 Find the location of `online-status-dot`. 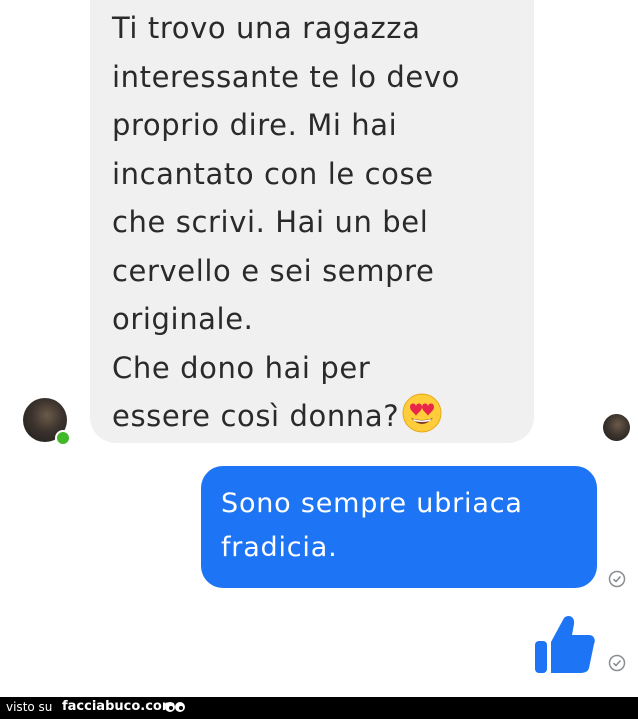

online-status-dot is located at coordinates (63, 438).